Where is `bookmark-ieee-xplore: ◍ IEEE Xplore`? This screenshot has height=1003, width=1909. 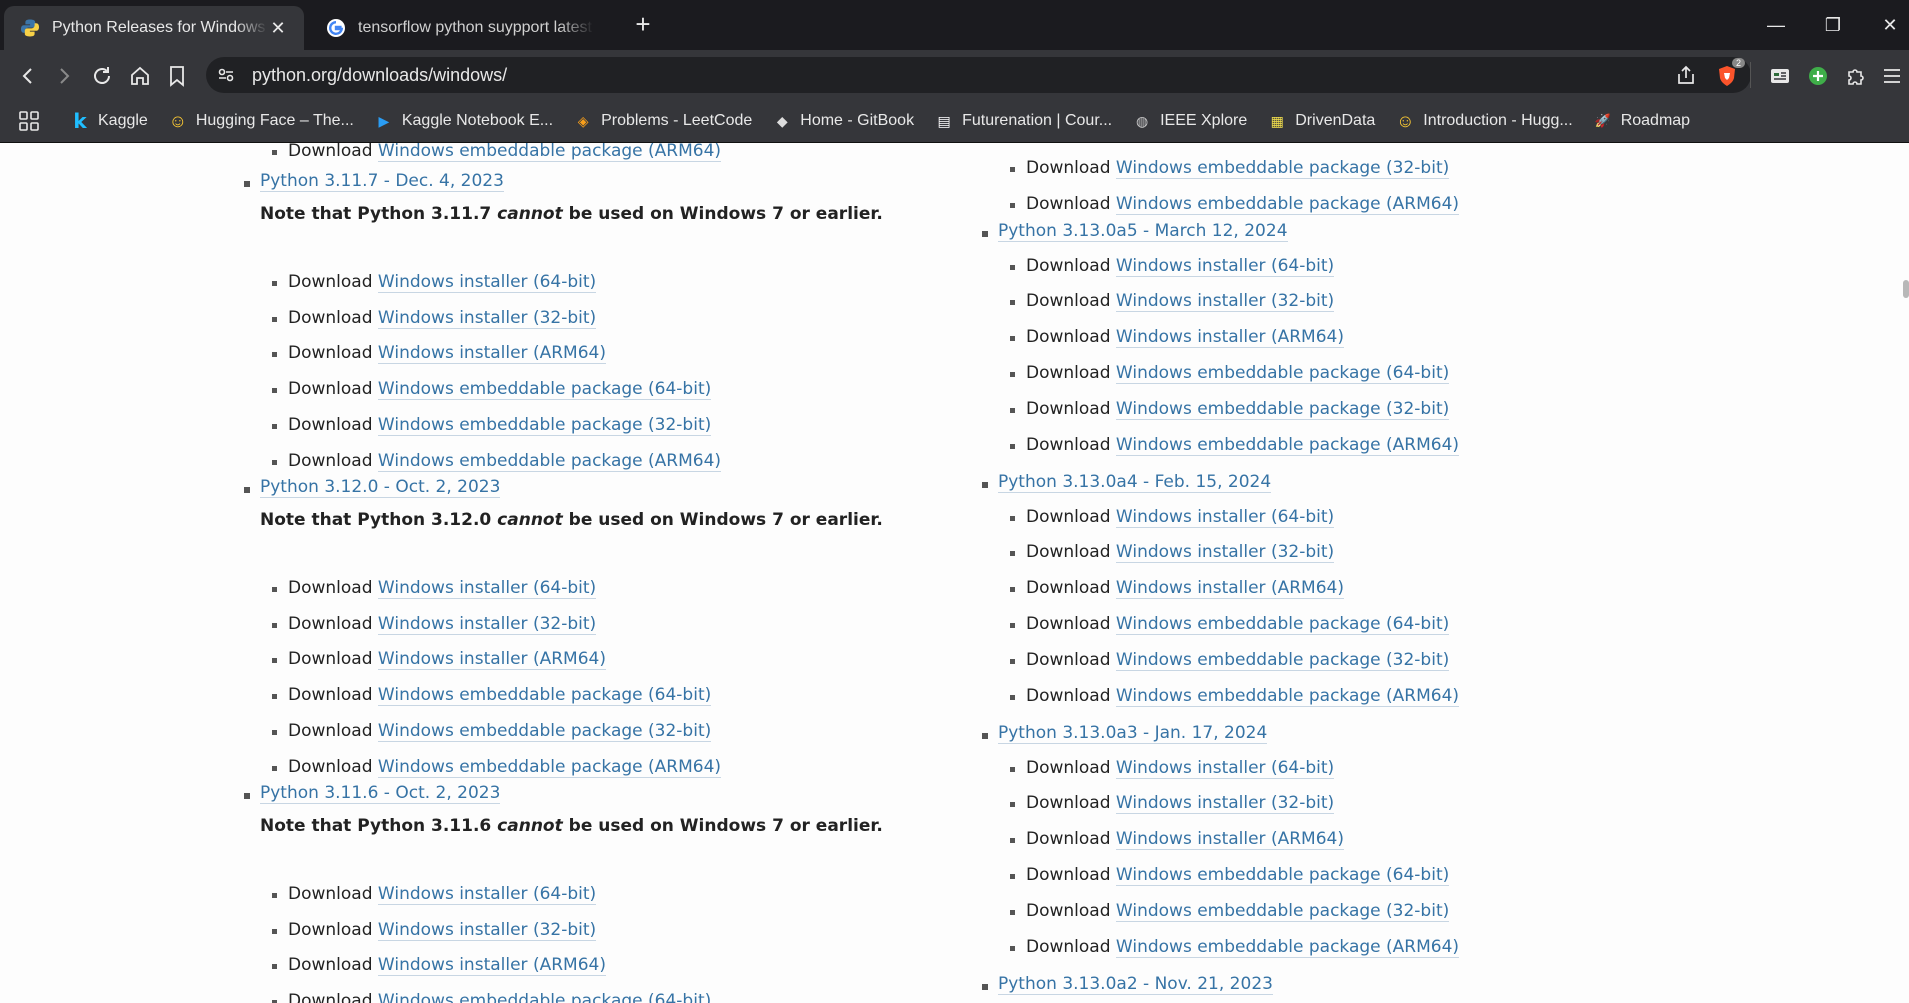
bookmark-ieee-xplore: ◍ IEEE Xplore is located at coordinates (1189, 121).